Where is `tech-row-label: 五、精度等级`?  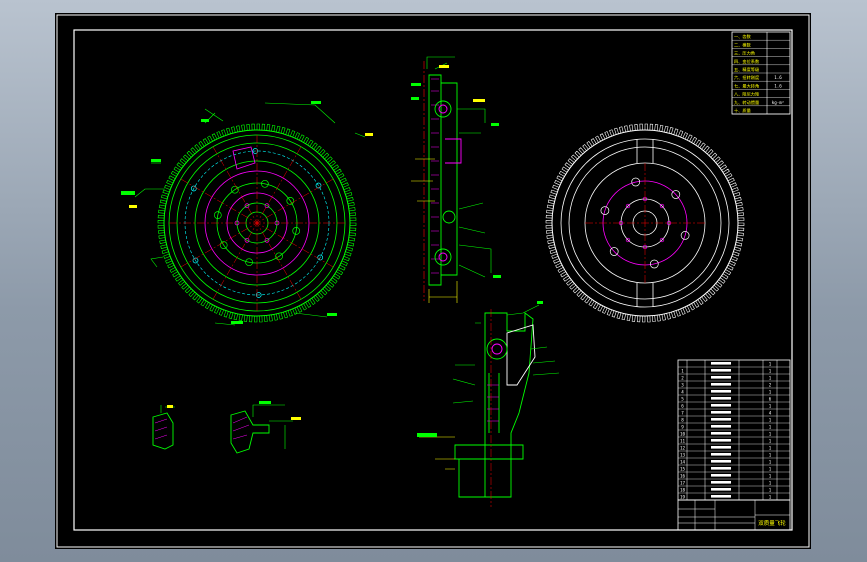
tech-row-label: 五、精度等级 is located at coordinates (747, 69).